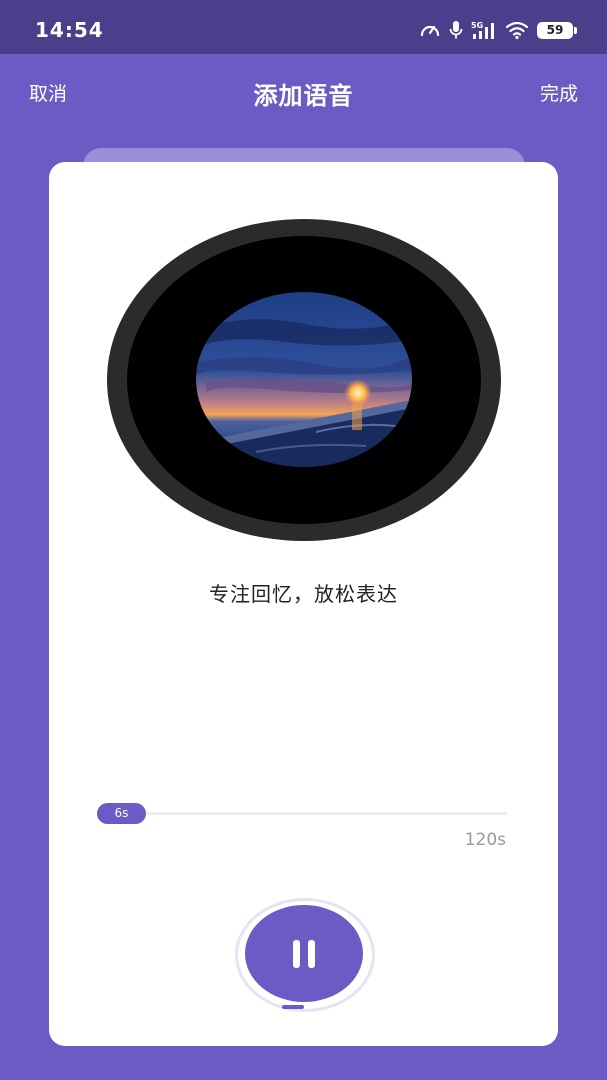 This screenshot has width=607, height=1080. I want to click on network-type-label: 5G, so click(477, 25).